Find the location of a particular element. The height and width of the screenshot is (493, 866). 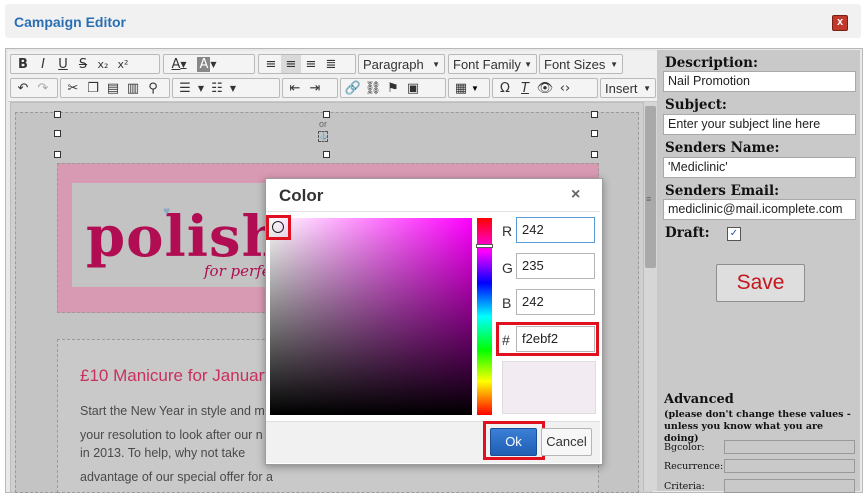

blue-input: 242 is located at coordinates (555, 302).